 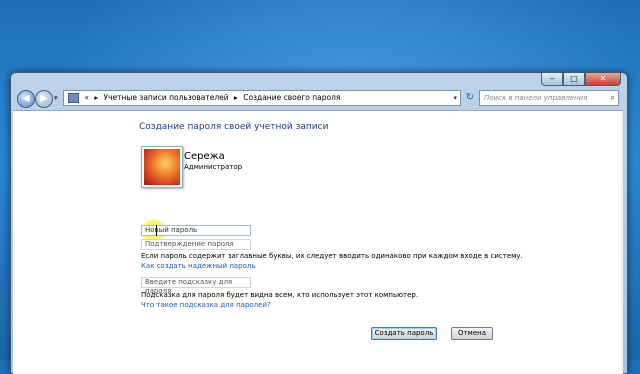 What do you see at coordinates (198, 266) in the screenshot?
I see `strong-password-link: Как создать надежный пароль` at bounding box center [198, 266].